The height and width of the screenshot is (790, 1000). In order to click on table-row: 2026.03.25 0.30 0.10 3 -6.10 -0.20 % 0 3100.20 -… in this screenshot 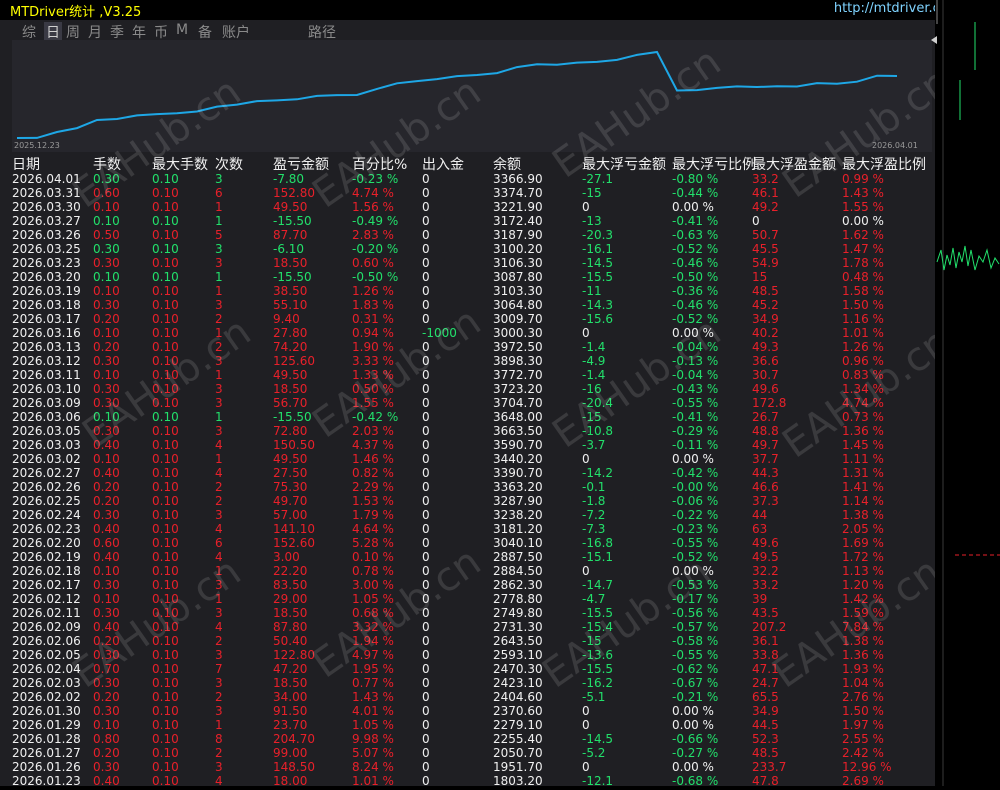, I will do `click(467, 249)`.